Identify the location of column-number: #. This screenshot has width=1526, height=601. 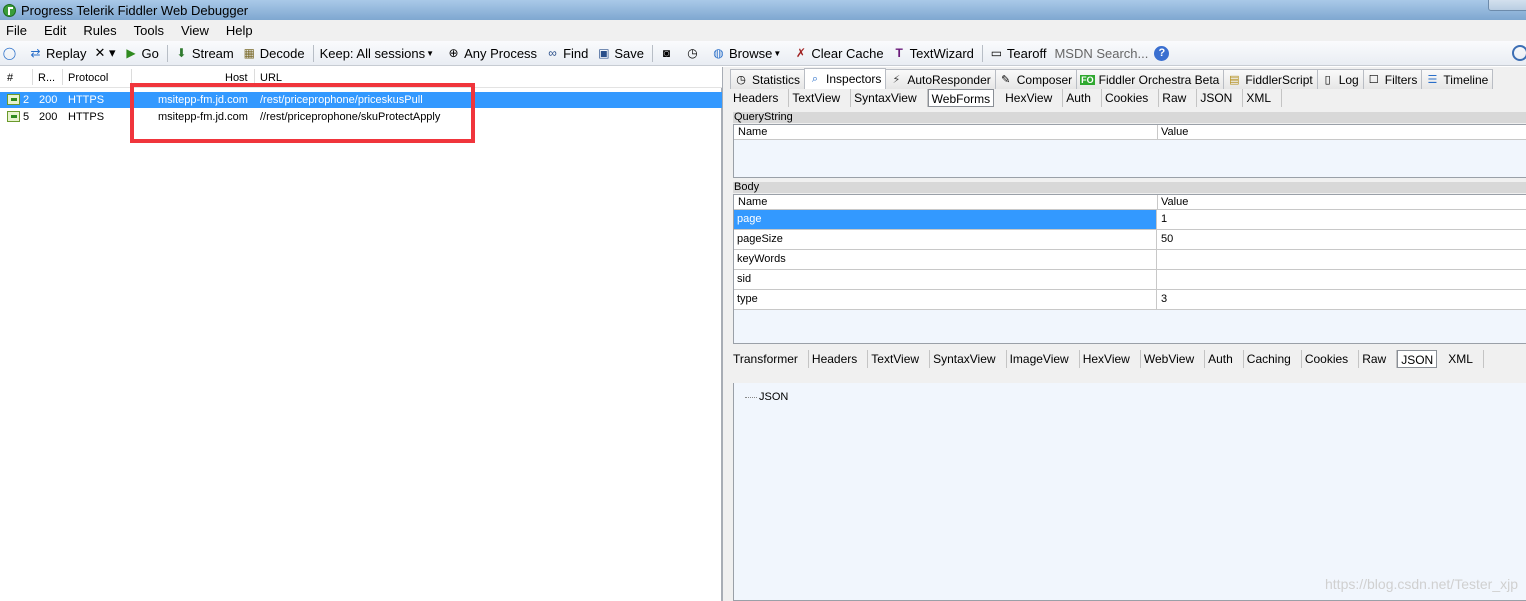
(10, 78).